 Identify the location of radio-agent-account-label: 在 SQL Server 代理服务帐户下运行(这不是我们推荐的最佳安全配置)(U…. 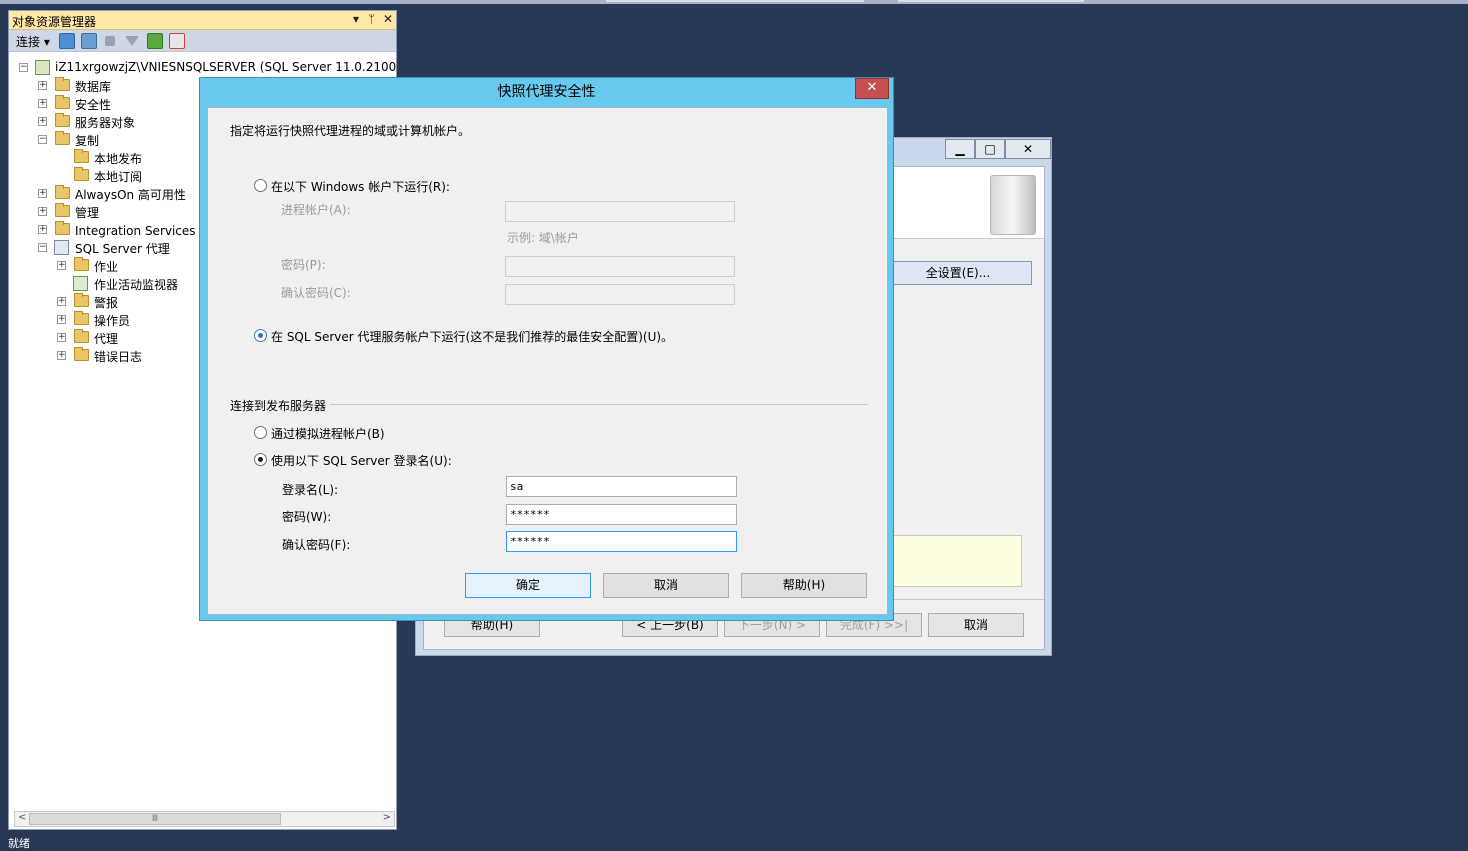
(472, 337).